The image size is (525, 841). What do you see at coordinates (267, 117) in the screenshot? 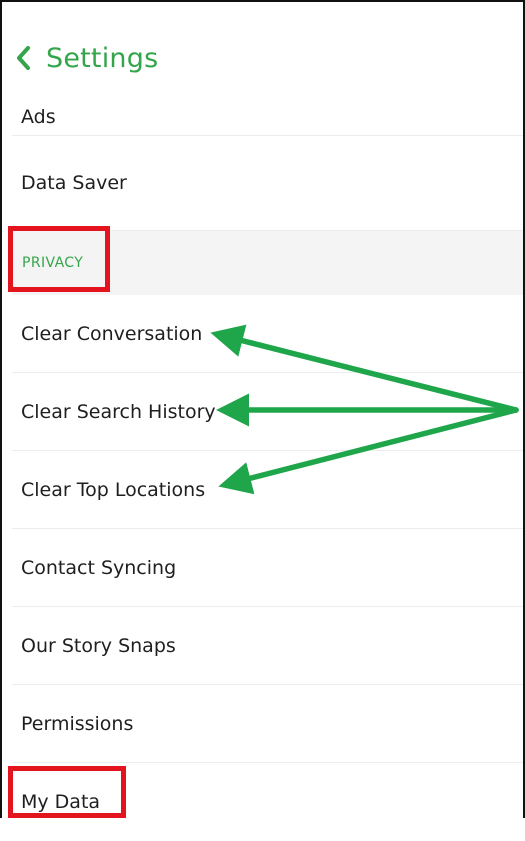
I see `settings-item-ads: Ads` at bounding box center [267, 117].